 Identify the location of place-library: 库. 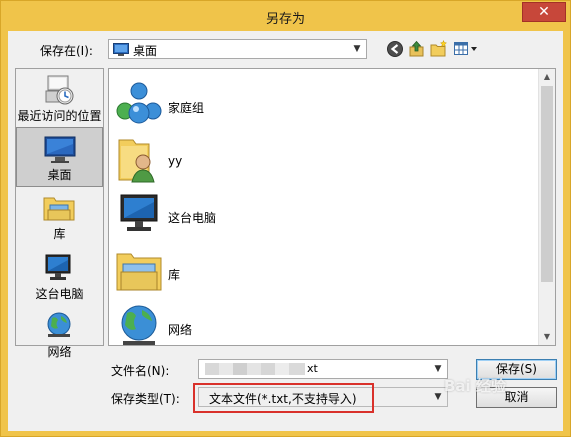
(59, 217).